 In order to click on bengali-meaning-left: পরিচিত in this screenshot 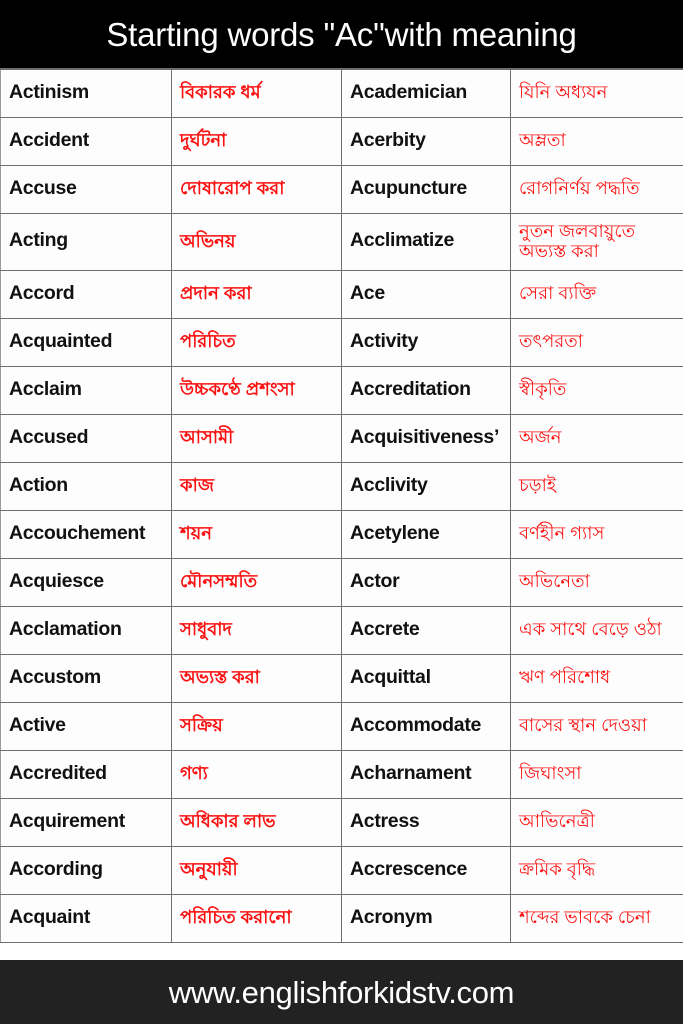, I will do `click(256, 342)`.